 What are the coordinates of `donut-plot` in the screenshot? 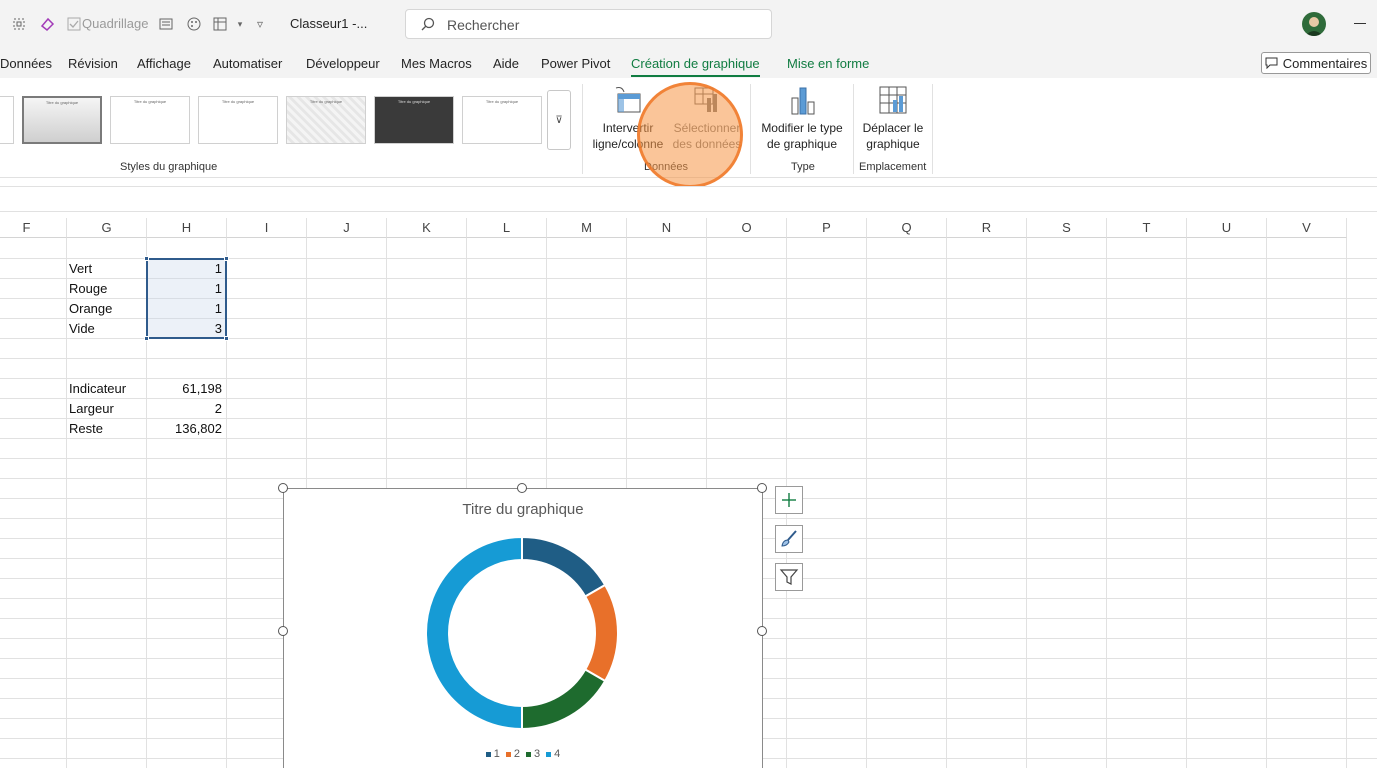 It's located at (523, 628).